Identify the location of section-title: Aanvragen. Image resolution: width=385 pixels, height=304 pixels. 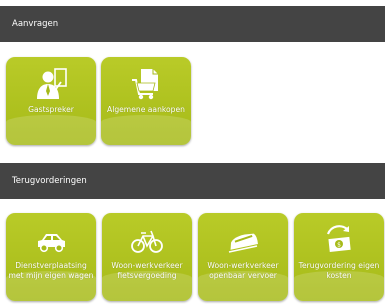
(35, 24).